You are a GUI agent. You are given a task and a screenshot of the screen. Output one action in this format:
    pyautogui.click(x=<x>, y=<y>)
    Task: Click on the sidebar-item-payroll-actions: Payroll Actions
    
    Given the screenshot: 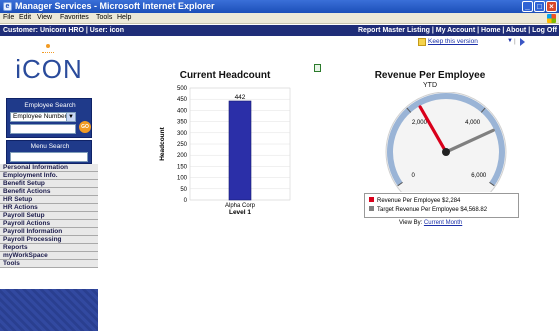 What is the action you would take?
    pyautogui.click(x=49, y=224)
    